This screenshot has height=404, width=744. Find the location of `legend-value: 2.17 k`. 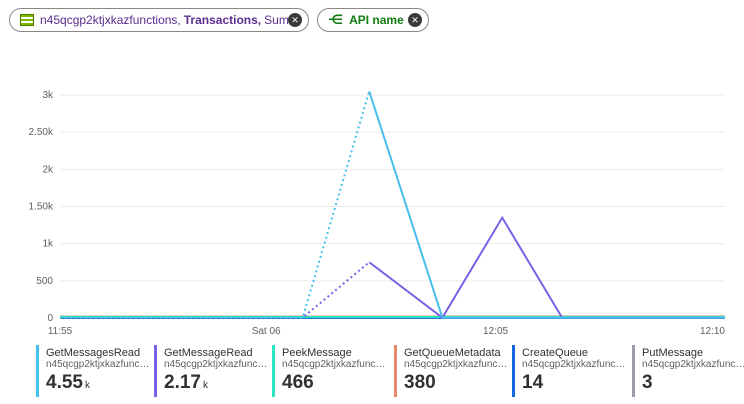

legend-value: 2.17 k is located at coordinates (186, 382).